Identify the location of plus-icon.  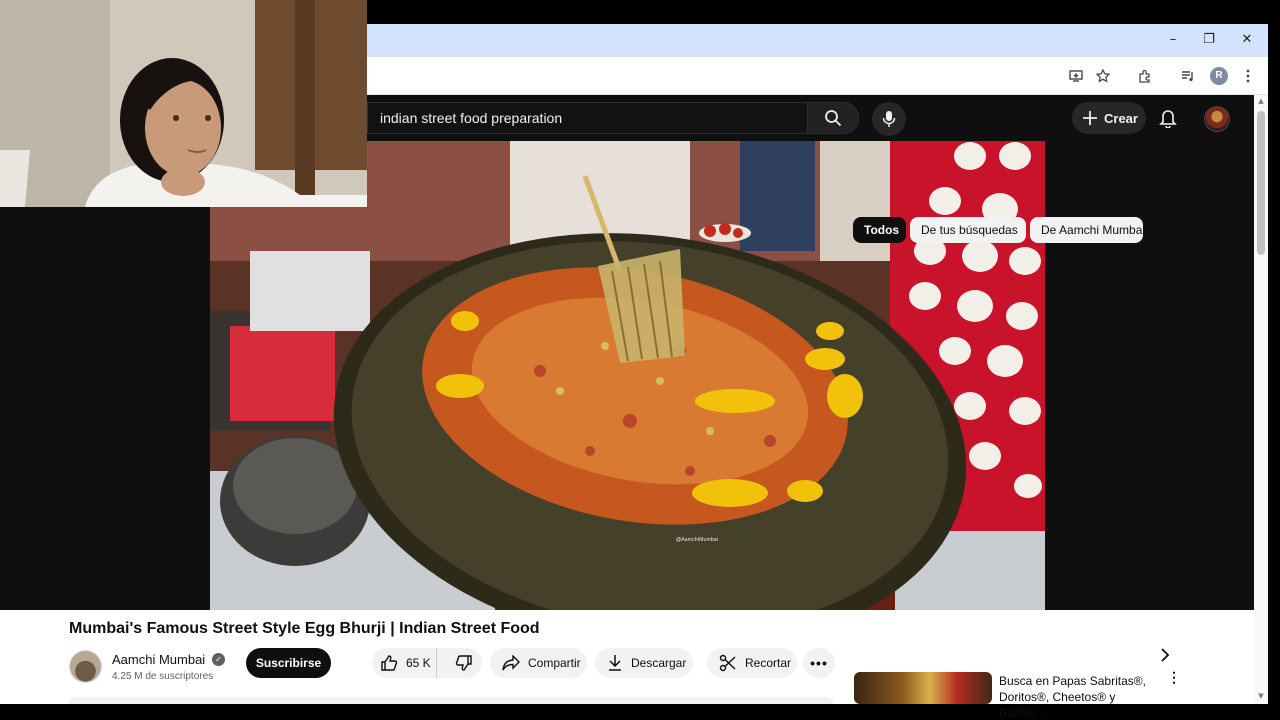
(1090, 118).